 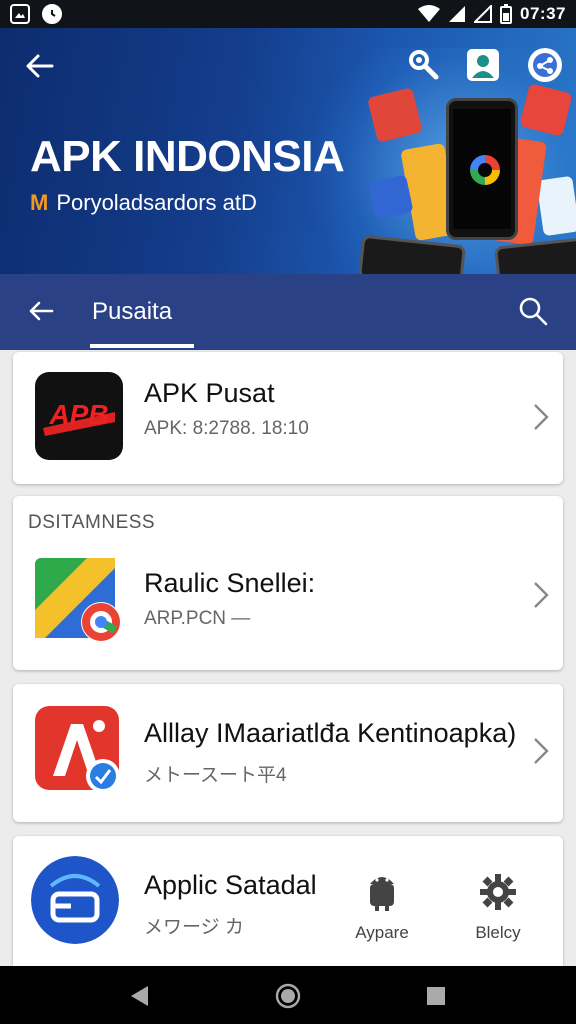 What do you see at coordinates (41, 311) in the screenshot?
I see `back-arrow-icon` at bounding box center [41, 311].